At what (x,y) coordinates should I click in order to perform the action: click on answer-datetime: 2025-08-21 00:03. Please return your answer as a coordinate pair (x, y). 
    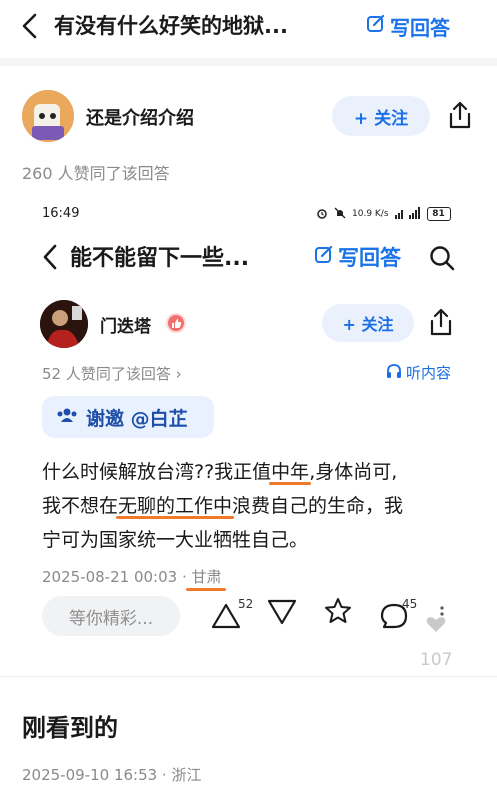
    Looking at the image, I should click on (110, 577).